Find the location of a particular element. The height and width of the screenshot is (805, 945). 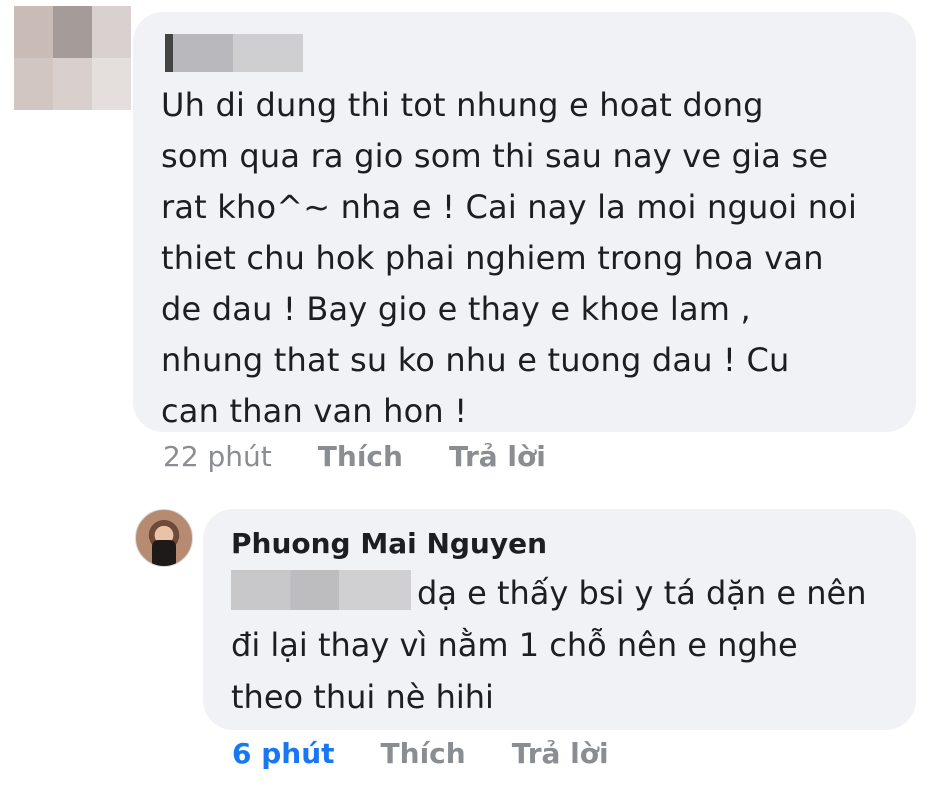

reply-text-line1: dạ e thấy bsi y tá dặn e nên is located at coordinates (642, 593).